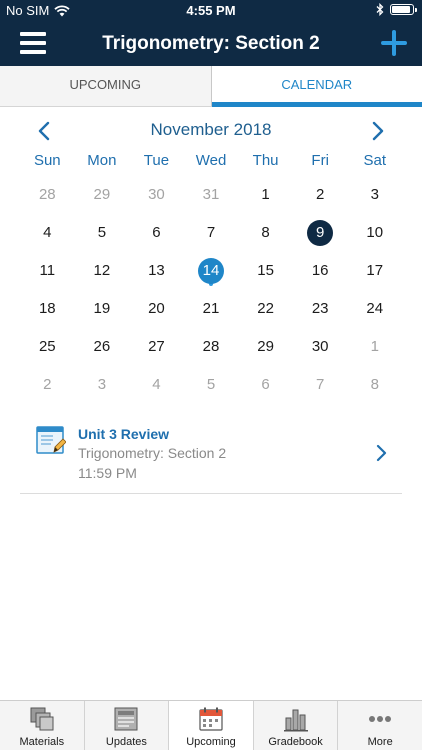 Image resolution: width=422 pixels, height=750 pixels. What do you see at coordinates (156, 271) in the screenshot?
I see `calendar-day: 13` at bounding box center [156, 271].